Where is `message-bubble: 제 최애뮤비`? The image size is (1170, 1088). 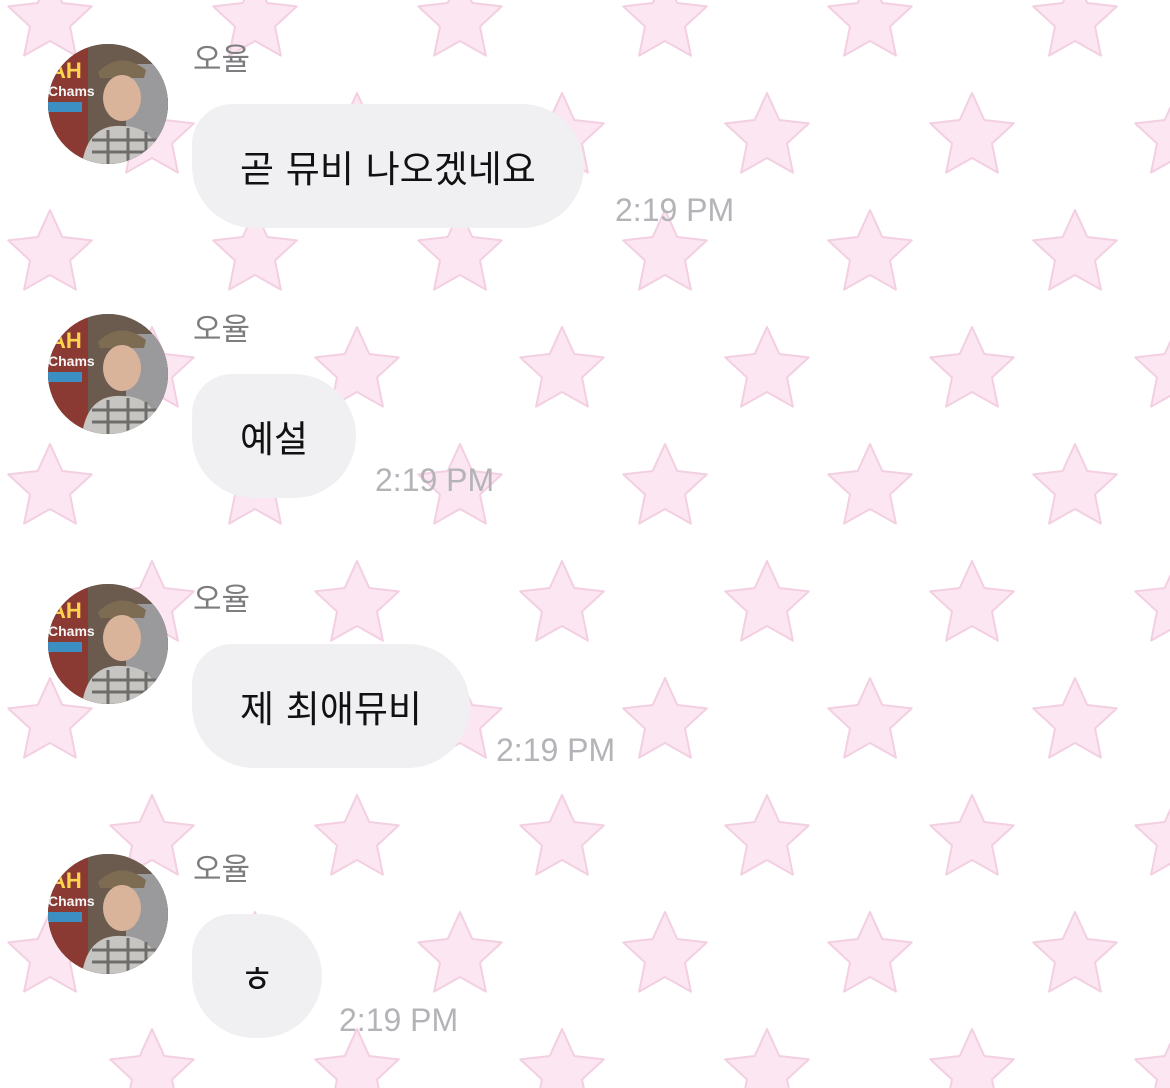 message-bubble: 제 최애뮤비 is located at coordinates (331, 706).